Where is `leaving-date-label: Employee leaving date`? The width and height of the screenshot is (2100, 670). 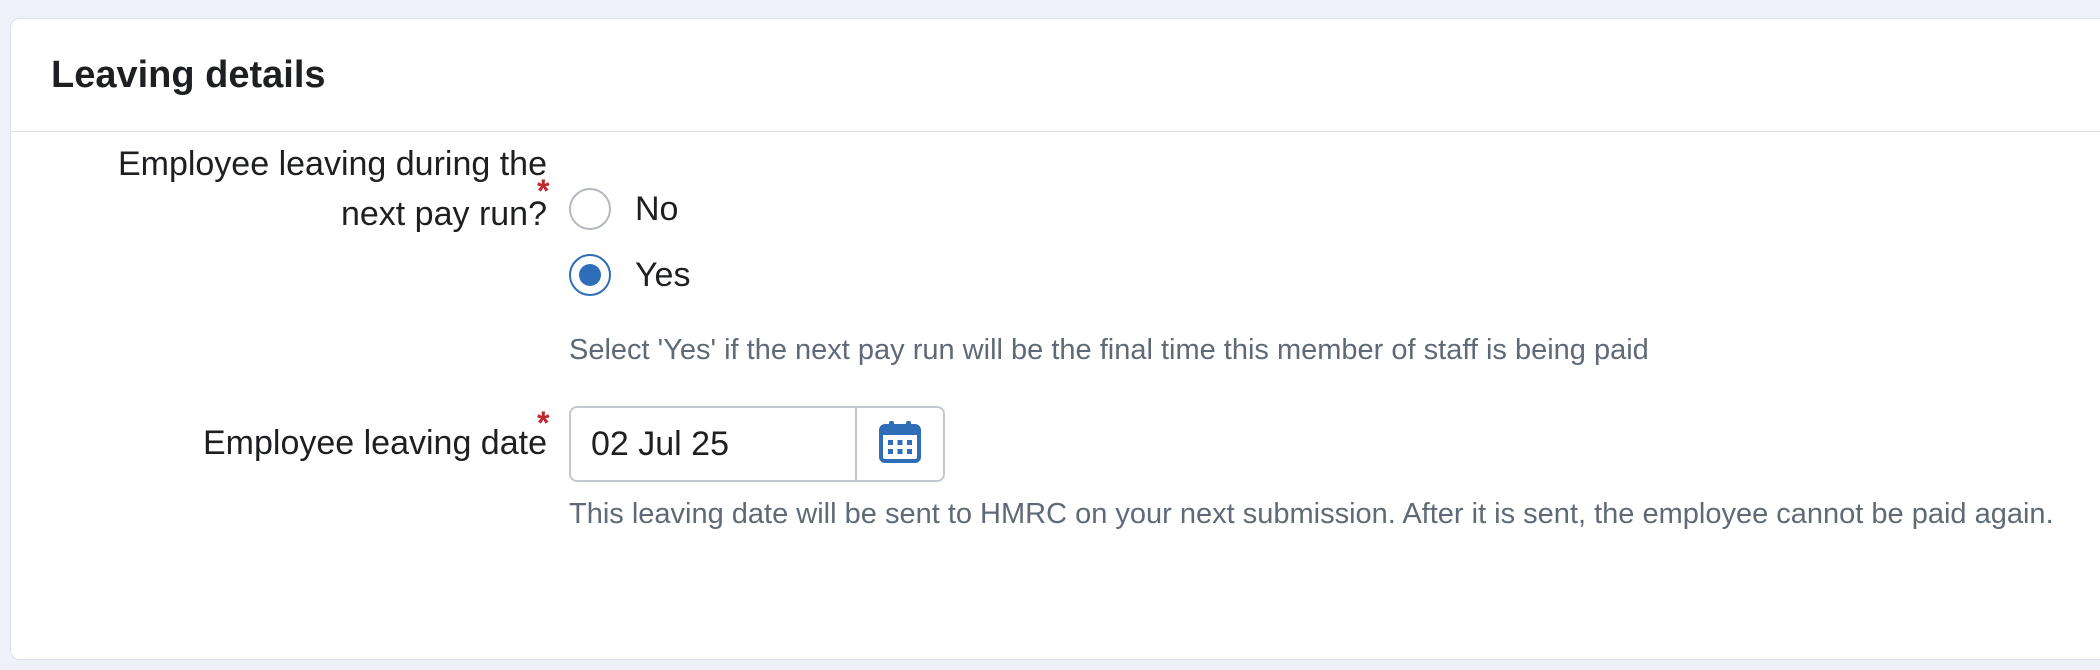 leaving-date-label: Employee leaving date is located at coordinates (374, 443).